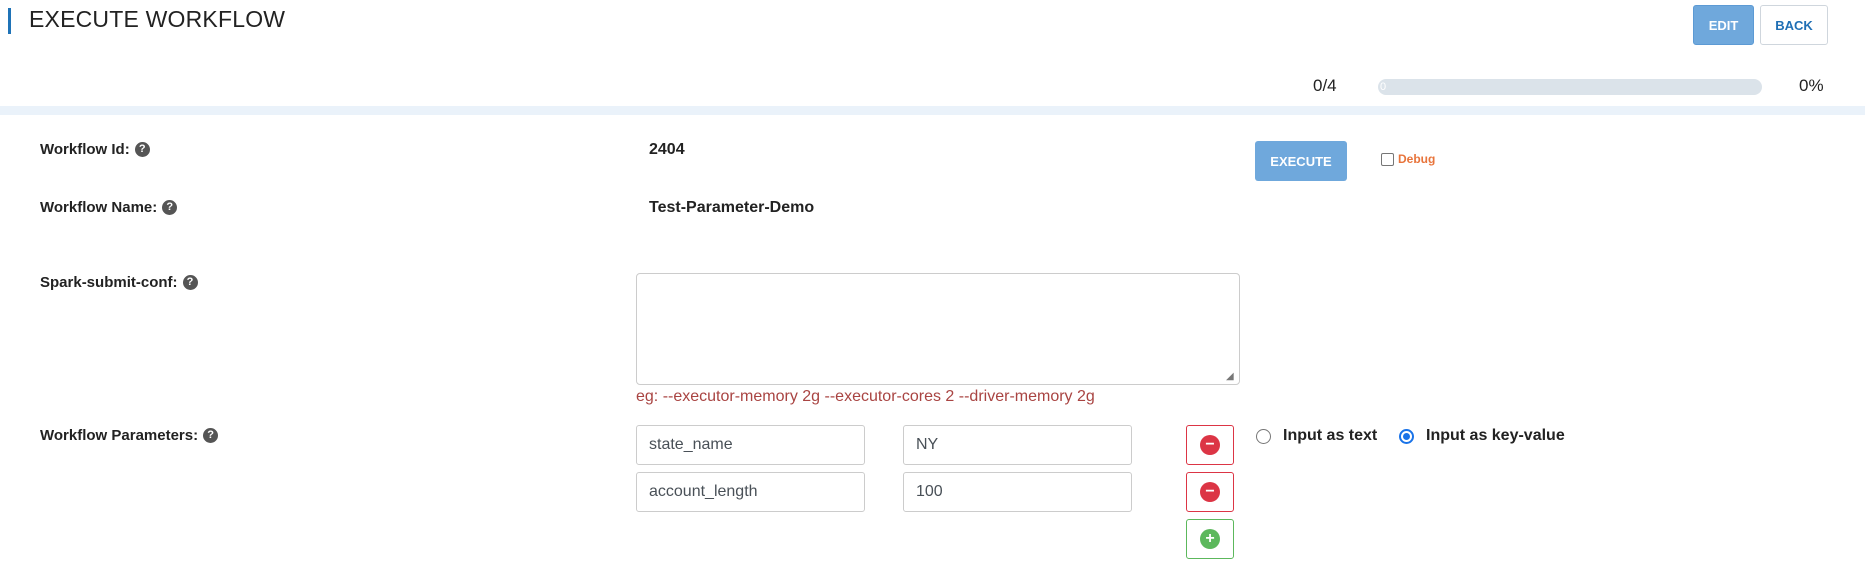 The image size is (1865, 563). Describe the element at coordinates (1383, 87) in the screenshot. I see `progress-bar-text: 0` at that location.